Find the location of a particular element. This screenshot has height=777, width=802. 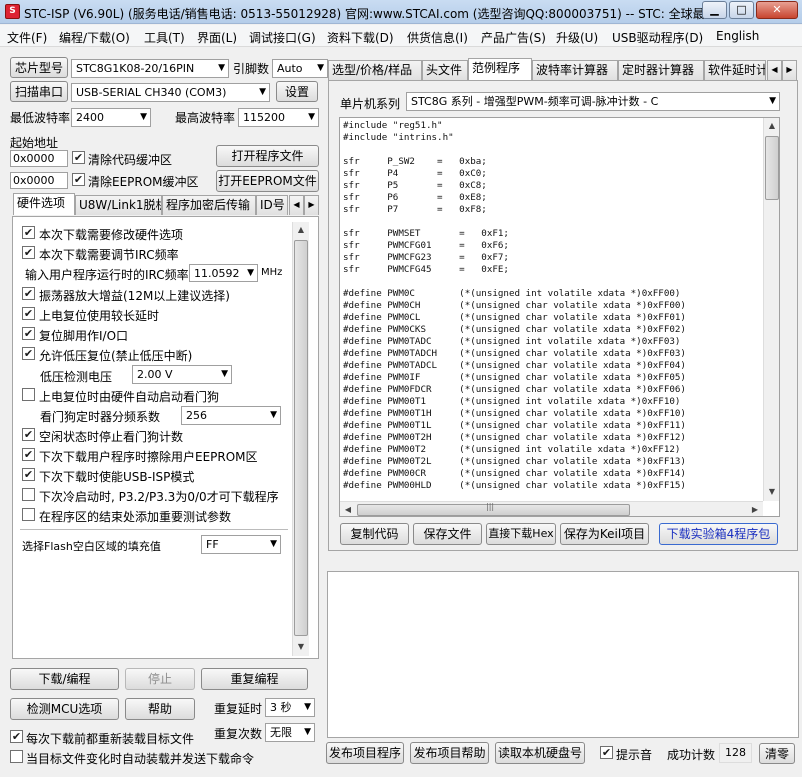

eeprom-address-input: 0x0000 is located at coordinates (39, 180).